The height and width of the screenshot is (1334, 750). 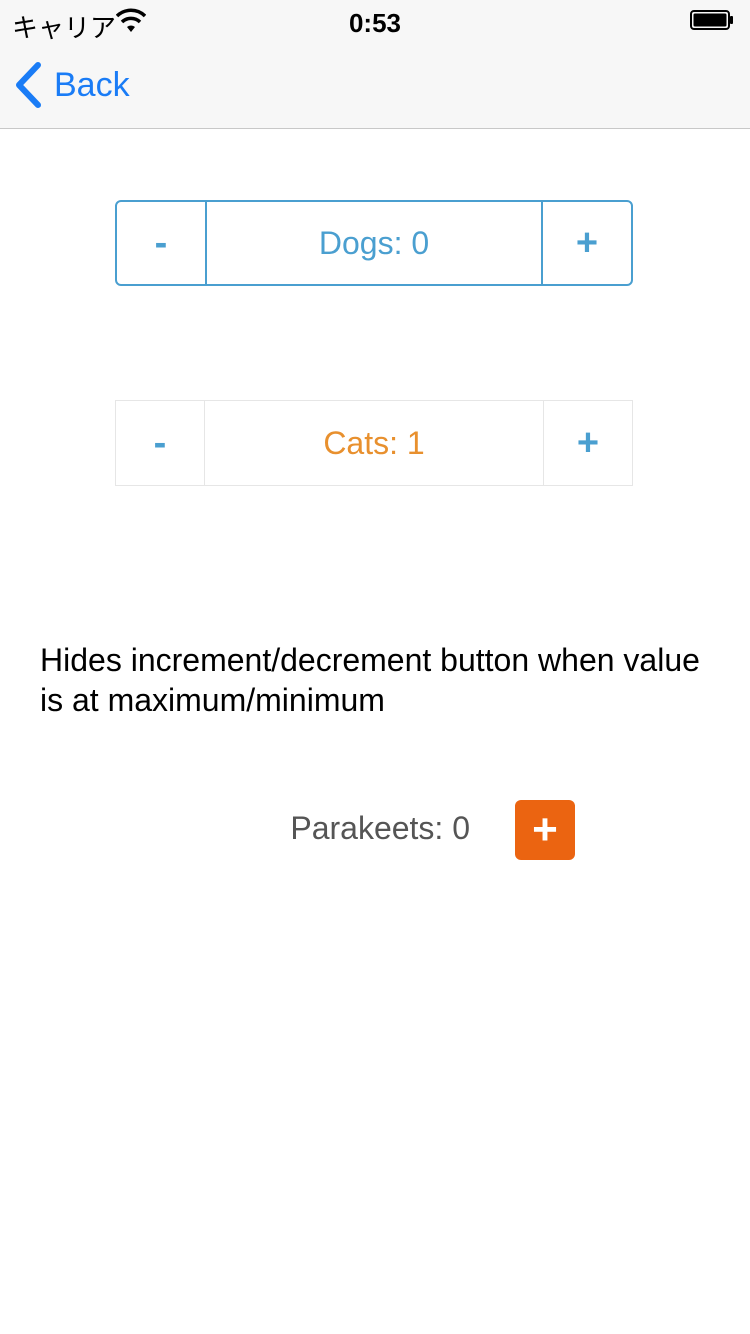 What do you see at coordinates (160, 443) in the screenshot?
I see `cats-decrement-button: -` at bounding box center [160, 443].